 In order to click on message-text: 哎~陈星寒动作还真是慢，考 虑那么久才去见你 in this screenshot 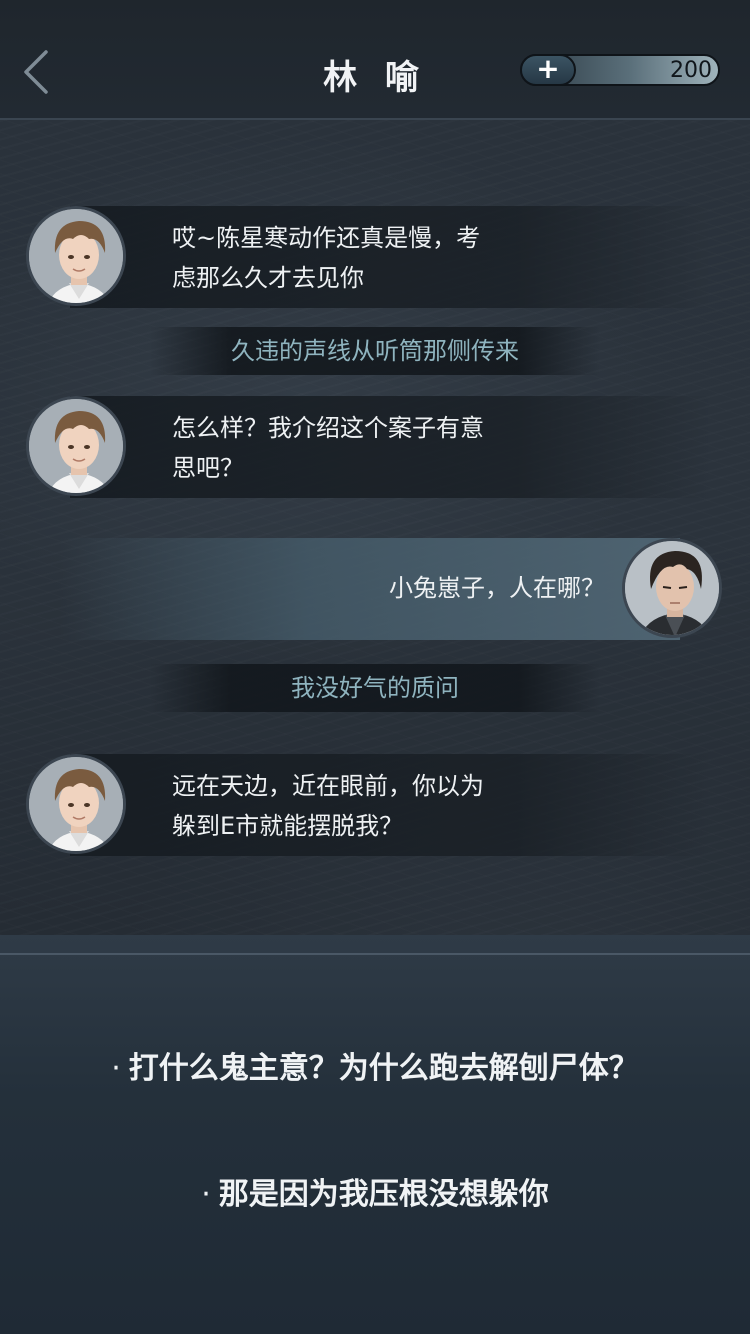, I will do `click(352, 258)`.